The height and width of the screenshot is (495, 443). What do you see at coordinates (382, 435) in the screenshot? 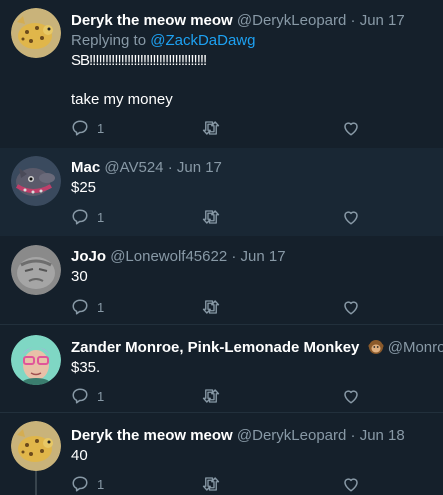
I see `tweet-date: Jun 18` at bounding box center [382, 435].